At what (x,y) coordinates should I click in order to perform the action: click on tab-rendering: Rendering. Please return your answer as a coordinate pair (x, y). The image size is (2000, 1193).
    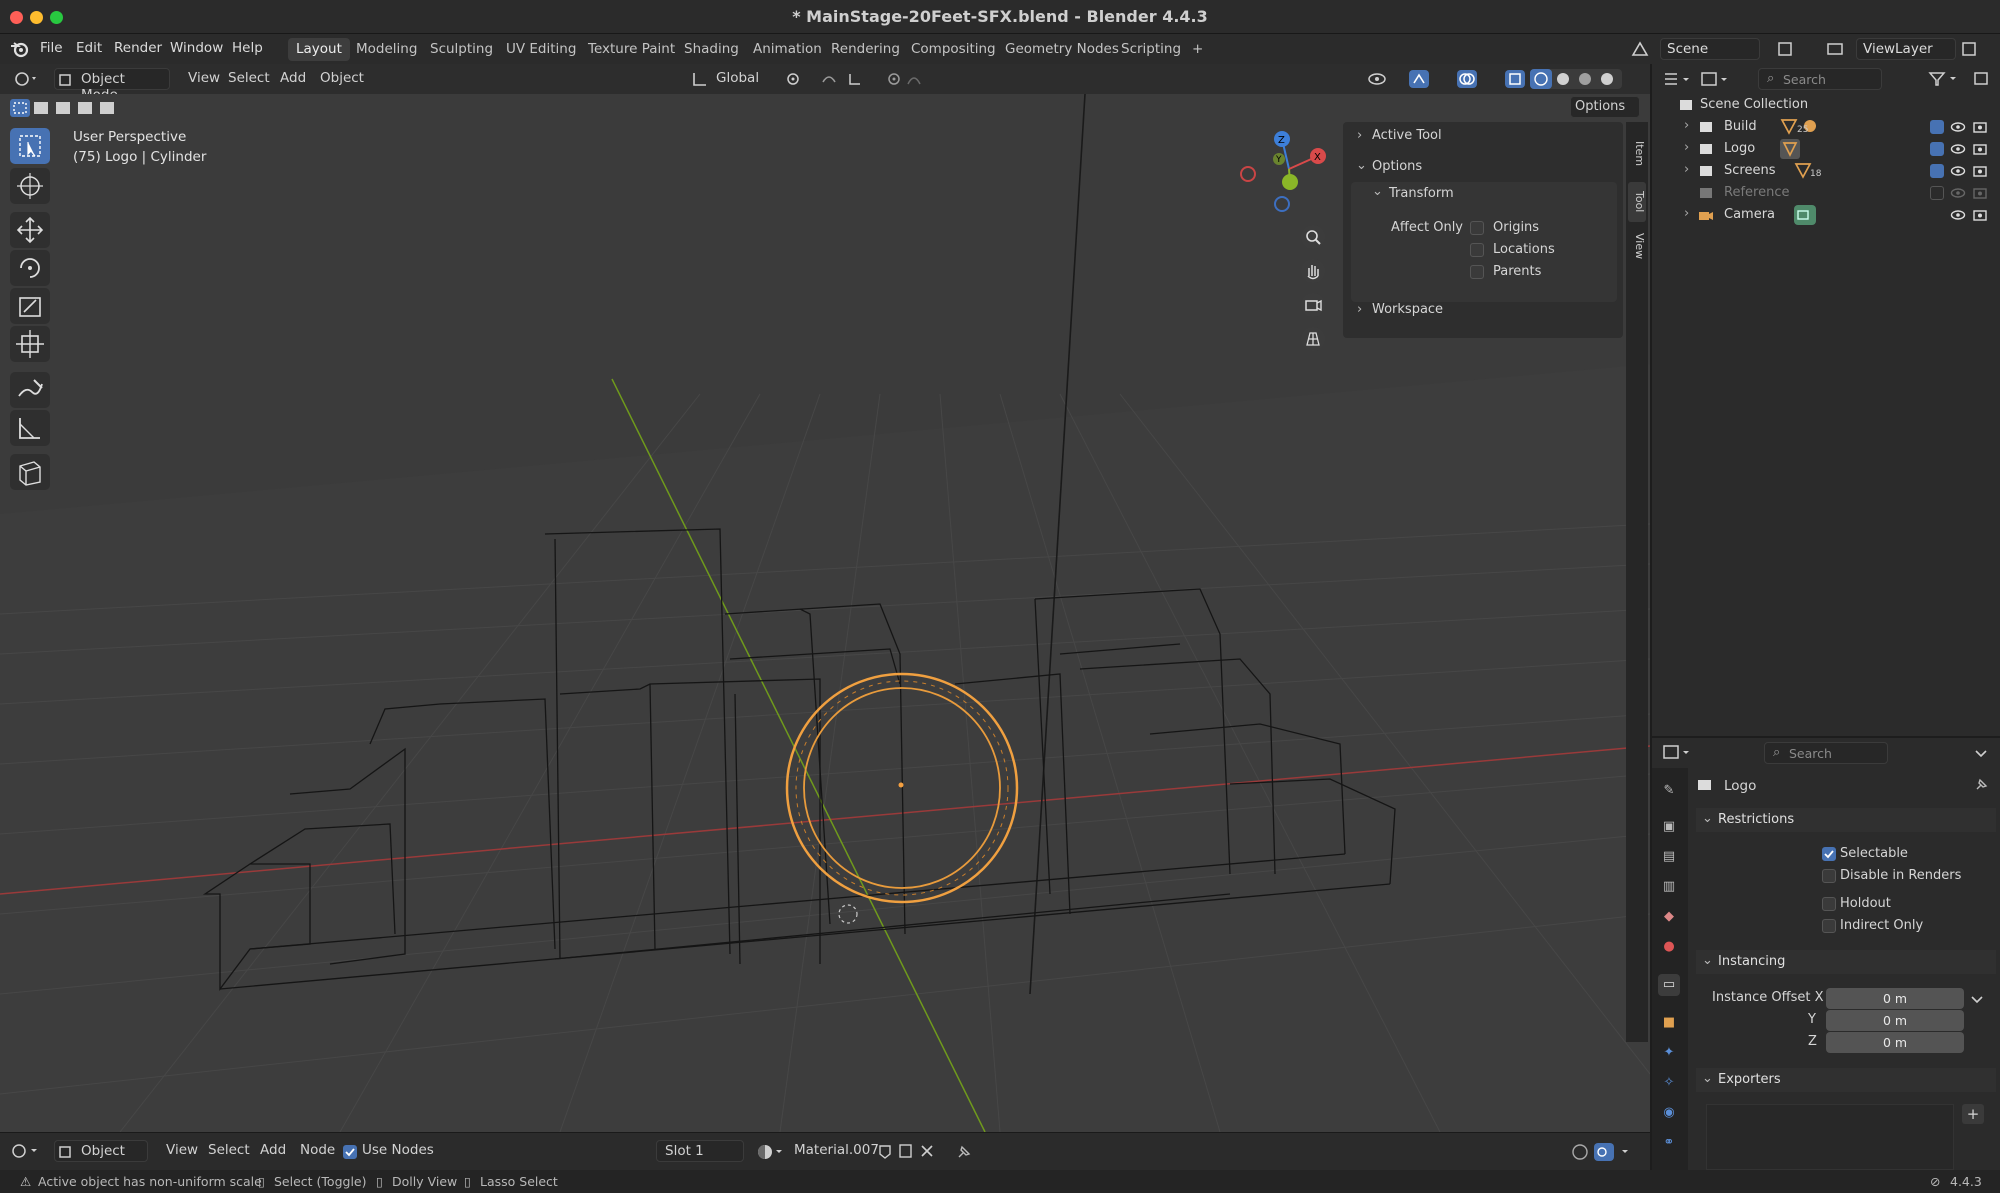
    Looking at the image, I should click on (865, 49).